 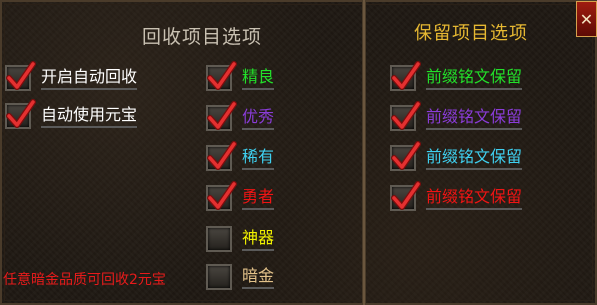 I want to click on quality-checkbox-shenqi, so click(x=219, y=239).